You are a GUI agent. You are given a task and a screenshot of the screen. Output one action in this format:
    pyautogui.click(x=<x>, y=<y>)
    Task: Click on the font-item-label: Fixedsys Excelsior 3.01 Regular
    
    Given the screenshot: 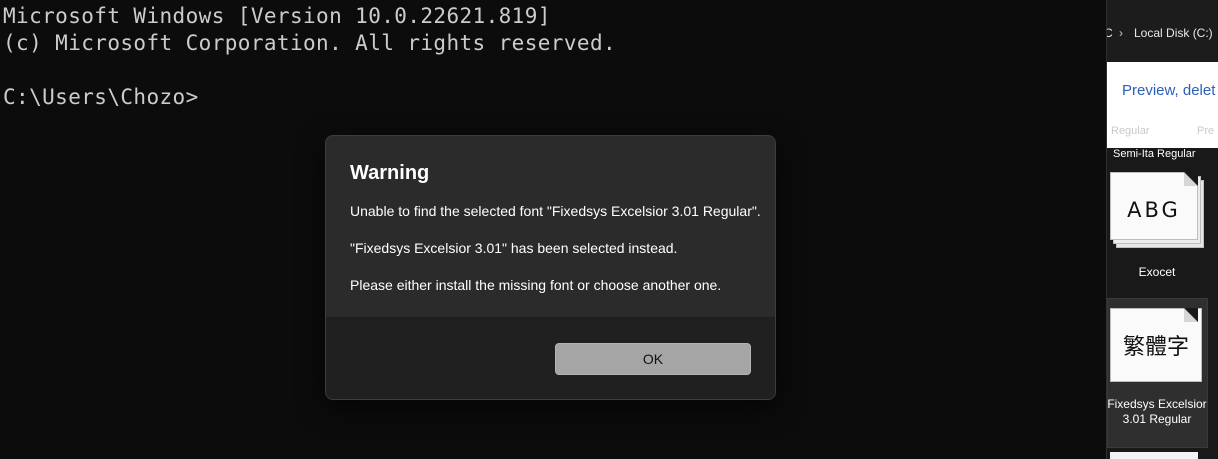 What is the action you would take?
    pyautogui.click(x=1157, y=412)
    